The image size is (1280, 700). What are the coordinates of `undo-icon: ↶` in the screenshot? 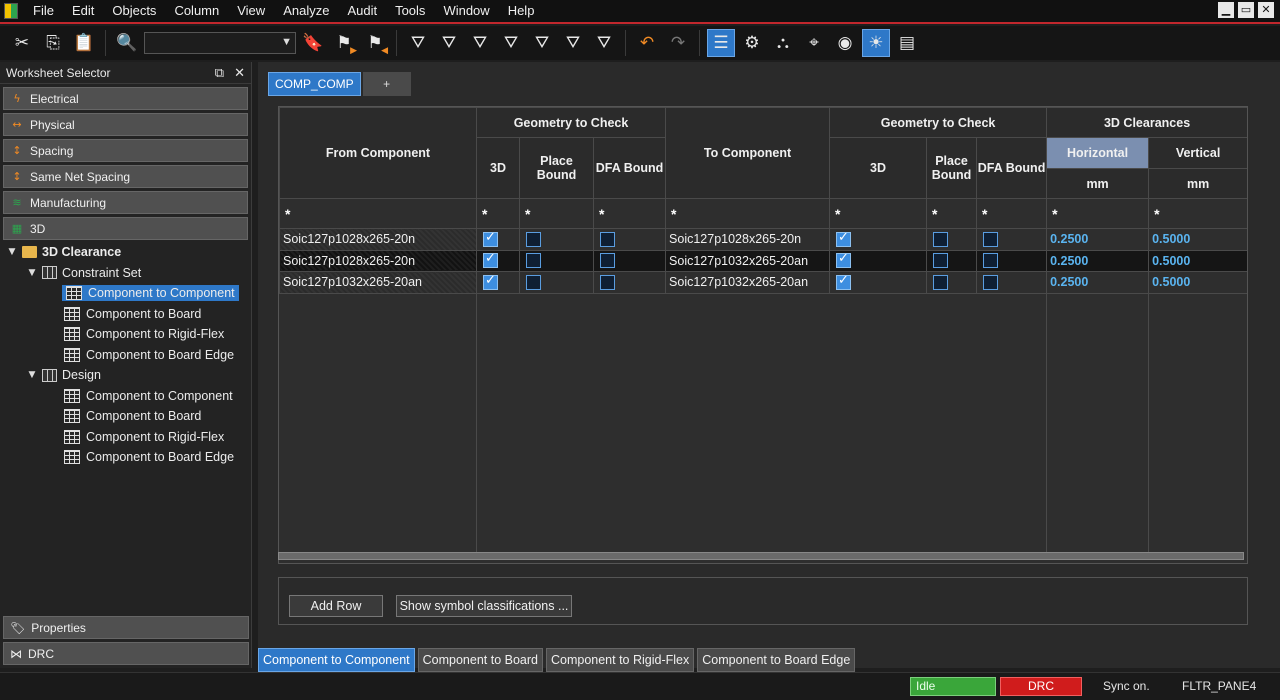 It's located at (647, 43).